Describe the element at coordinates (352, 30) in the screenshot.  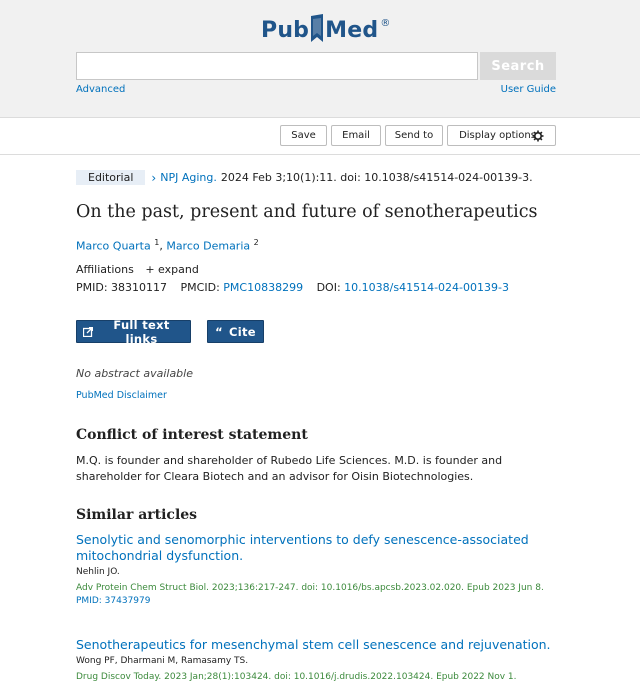
I see `logo-text-med: Med` at that location.